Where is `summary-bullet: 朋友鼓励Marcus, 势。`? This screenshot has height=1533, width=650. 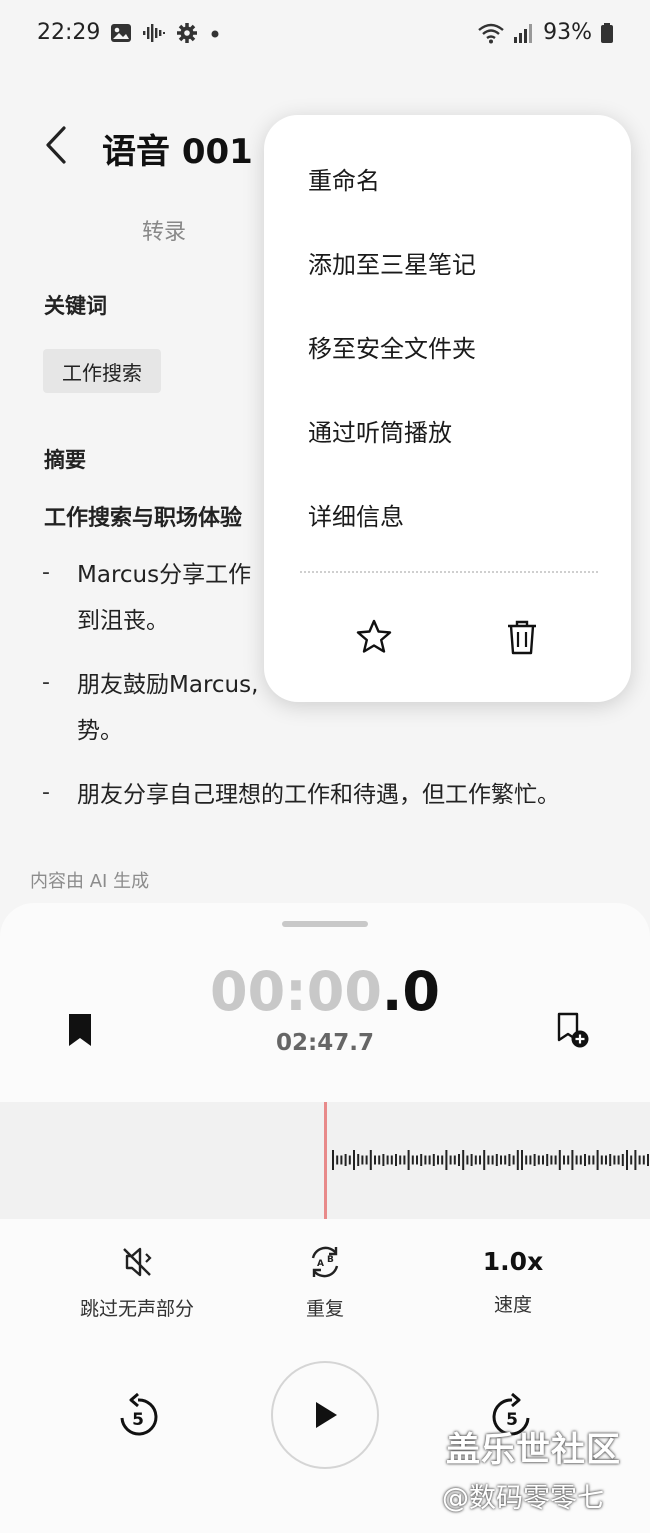 summary-bullet: 朋友鼓励Marcus, 势。 is located at coordinates (168, 708).